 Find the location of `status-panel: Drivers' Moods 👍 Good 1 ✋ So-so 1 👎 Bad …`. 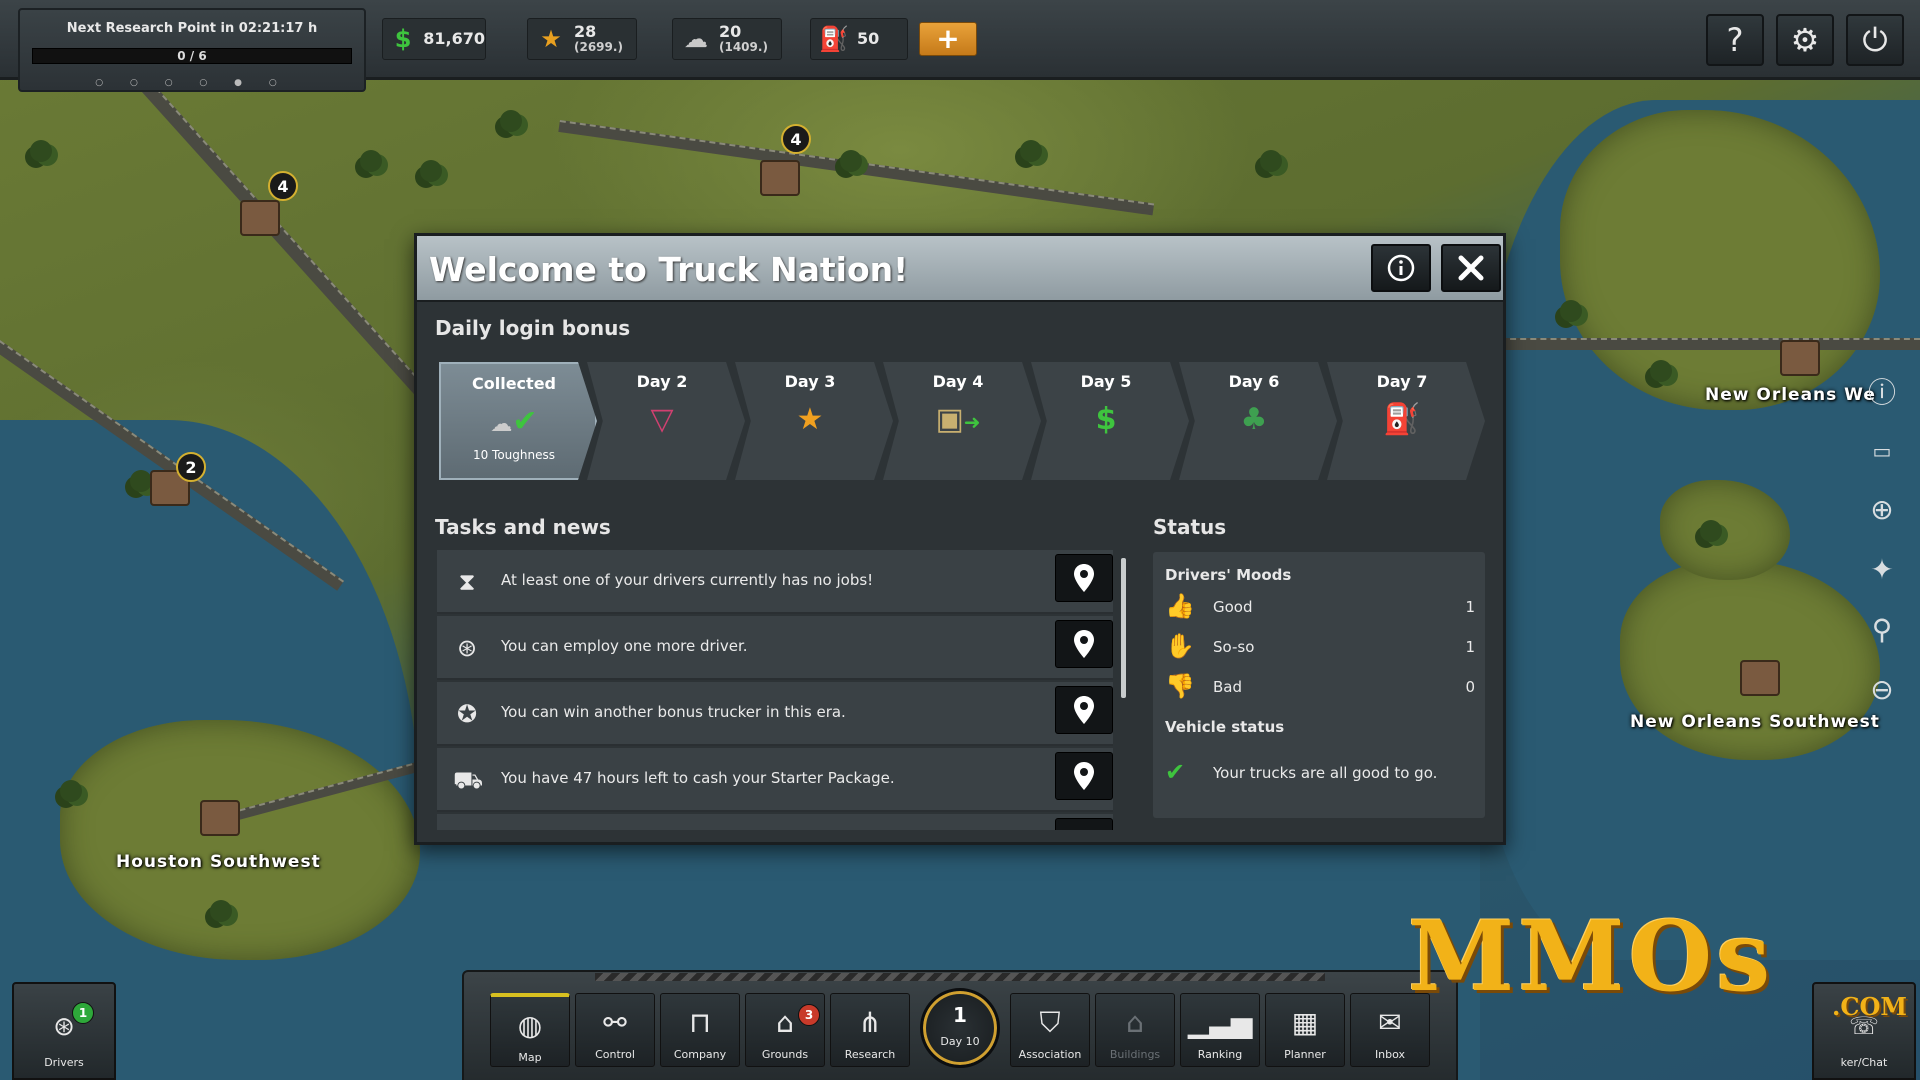

status-panel: Drivers' Moods 👍 Good 1 ✋ So-so 1 👎 Bad … is located at coordinates (1319, 685).